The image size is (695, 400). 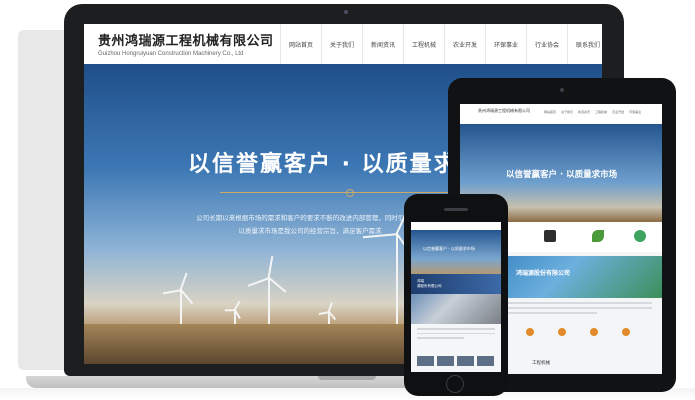 What do you see at coordinates (618, 112) in the screenshot?
I see `tablet-nav-item: 农业开发` at bounding box center [618, 112].